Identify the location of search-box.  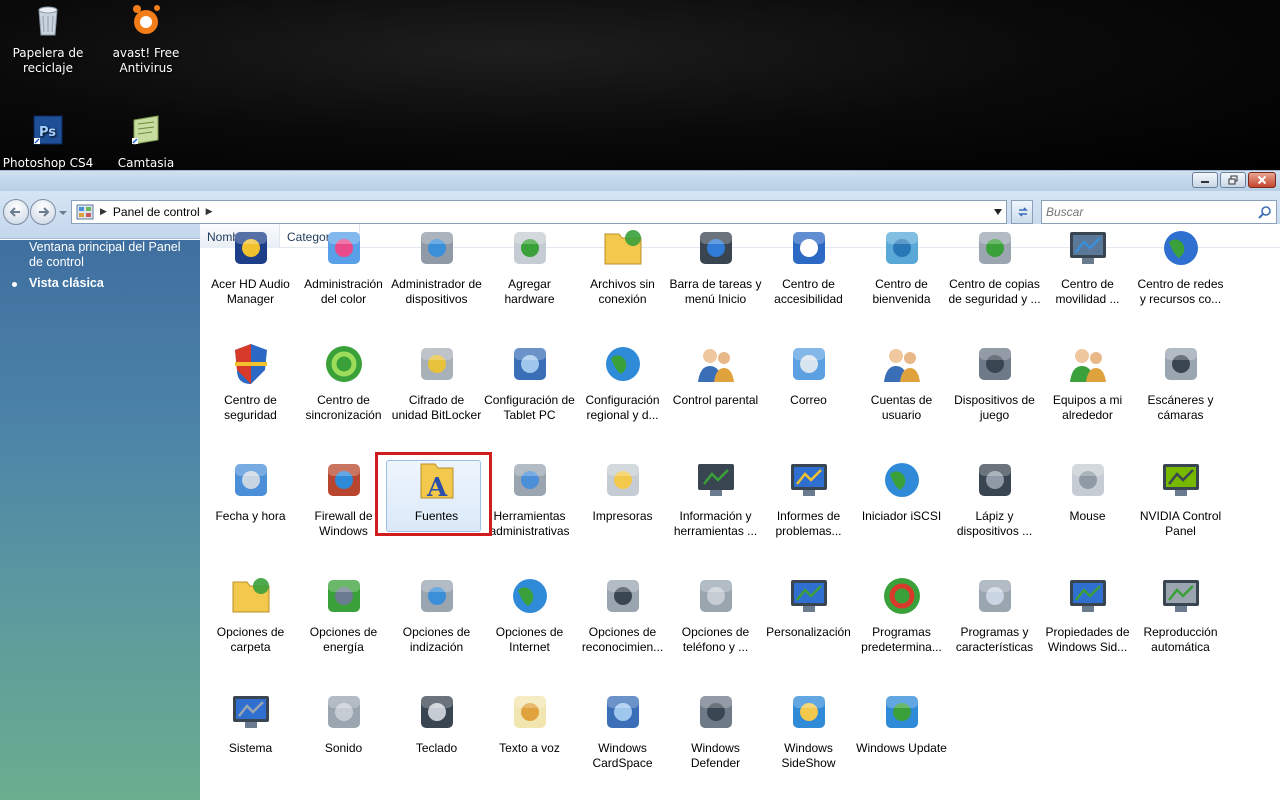
(1159, 212).